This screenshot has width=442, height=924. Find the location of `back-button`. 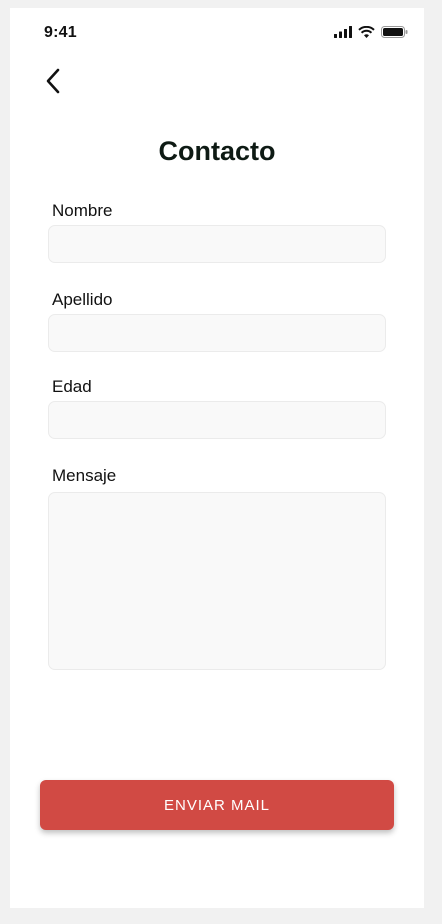

back-button is located at coordinates (53, 83).